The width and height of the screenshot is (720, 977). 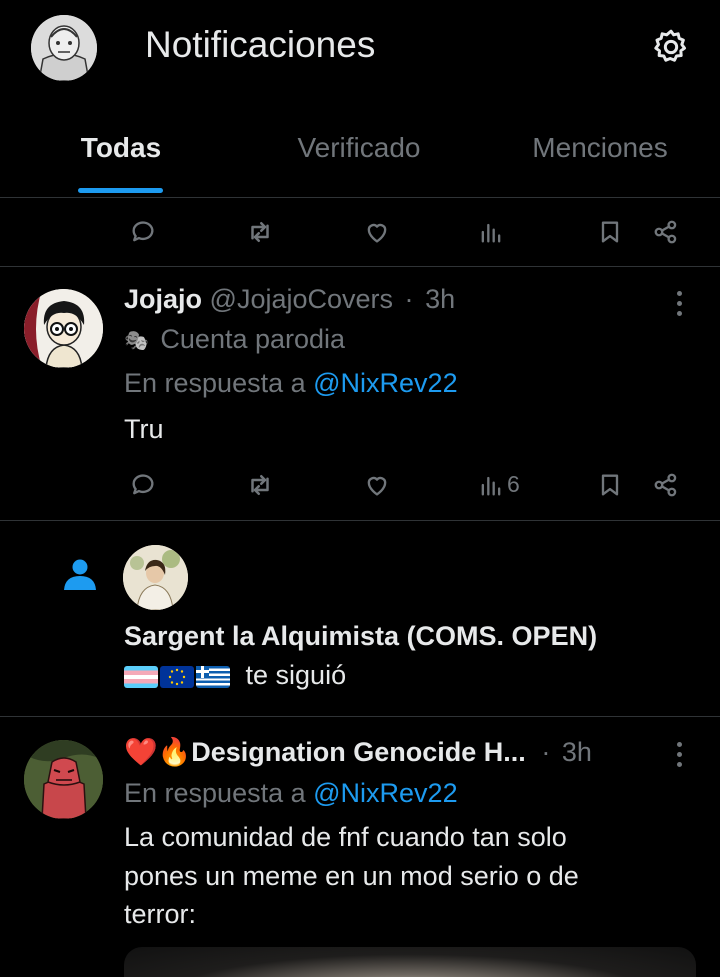 I want to click on views-count: 6, so click(x=513, y=484).